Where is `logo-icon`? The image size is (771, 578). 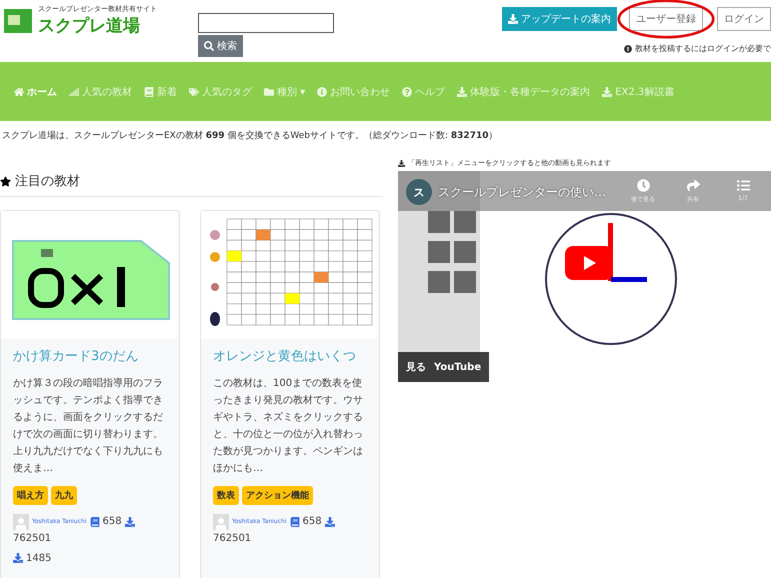
logo-icon is located at coordinates (19, 20).